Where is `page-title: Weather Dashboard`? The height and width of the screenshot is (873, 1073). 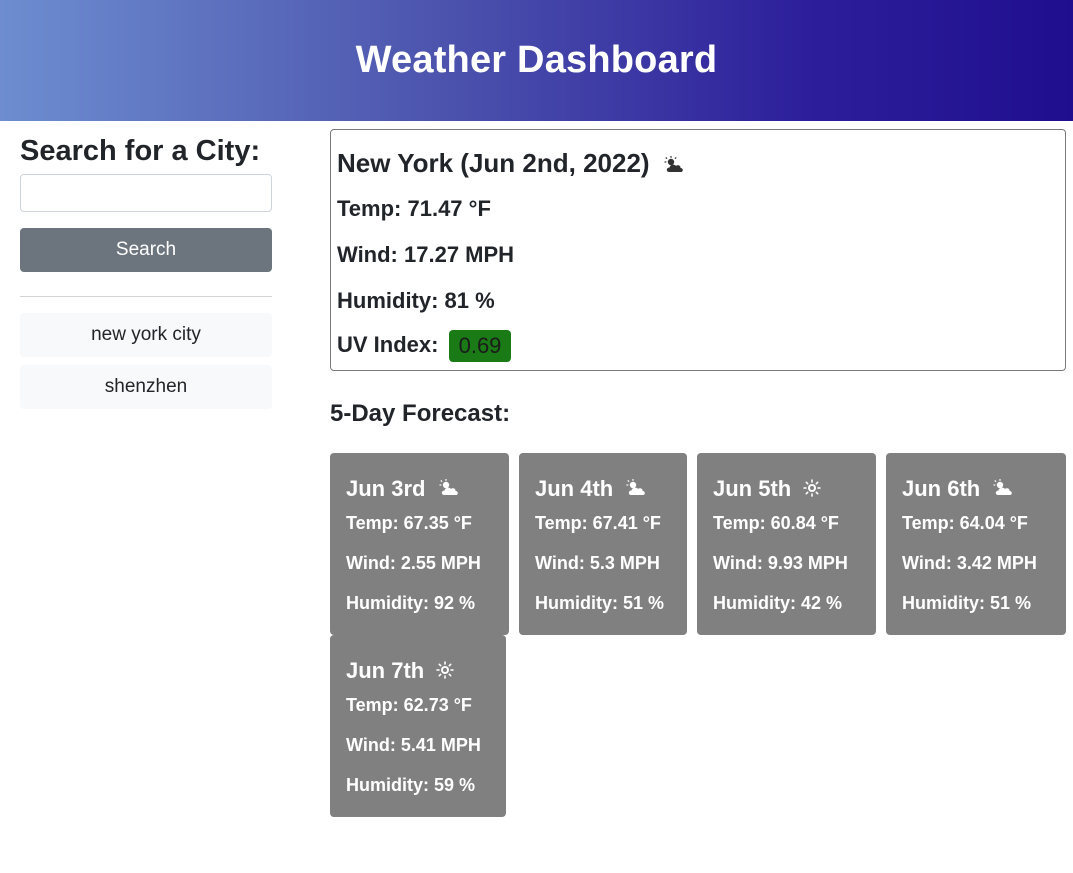 page-title: Weather Dashboard is located at coordinates (536, 60).